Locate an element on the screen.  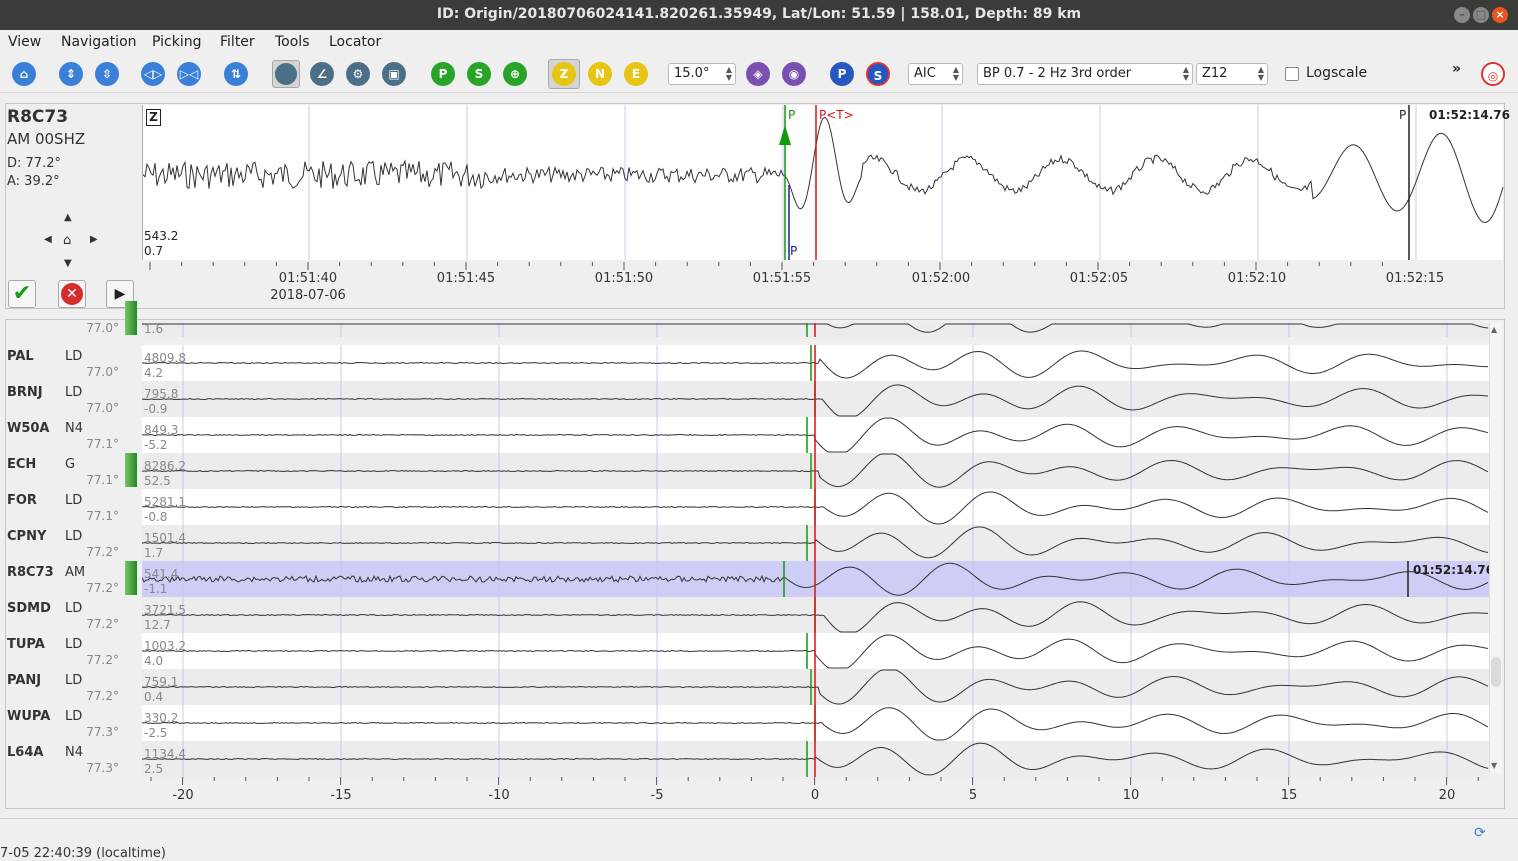
row-amp-max: 795.8 is located at coordinates (161, 394).